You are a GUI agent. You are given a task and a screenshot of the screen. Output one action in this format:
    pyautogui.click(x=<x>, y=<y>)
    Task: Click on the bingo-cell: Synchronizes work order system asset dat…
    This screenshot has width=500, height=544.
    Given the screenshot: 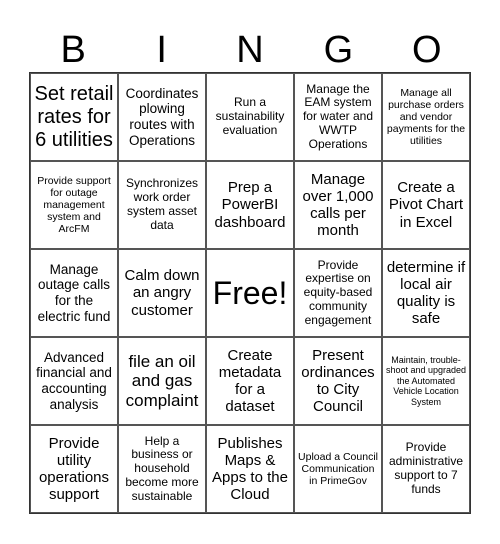 What is the action you would take?
    pyautogui.click(x=162, y=205)
    